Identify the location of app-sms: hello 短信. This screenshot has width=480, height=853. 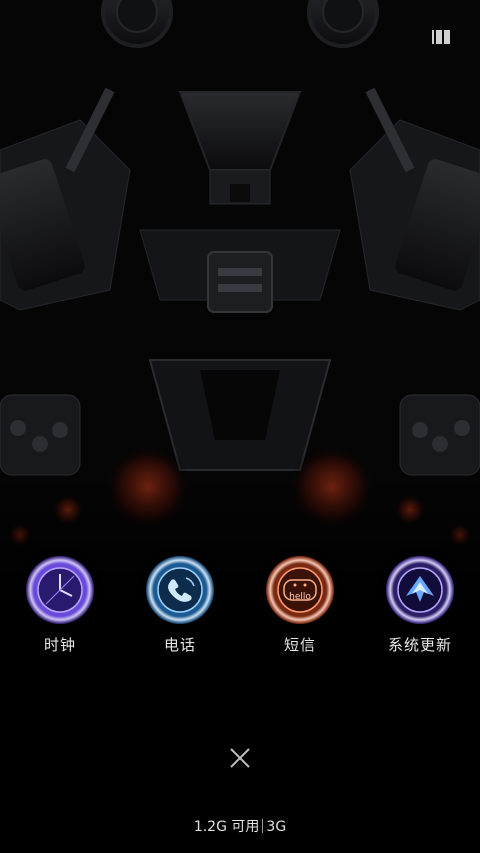
(300, 605).